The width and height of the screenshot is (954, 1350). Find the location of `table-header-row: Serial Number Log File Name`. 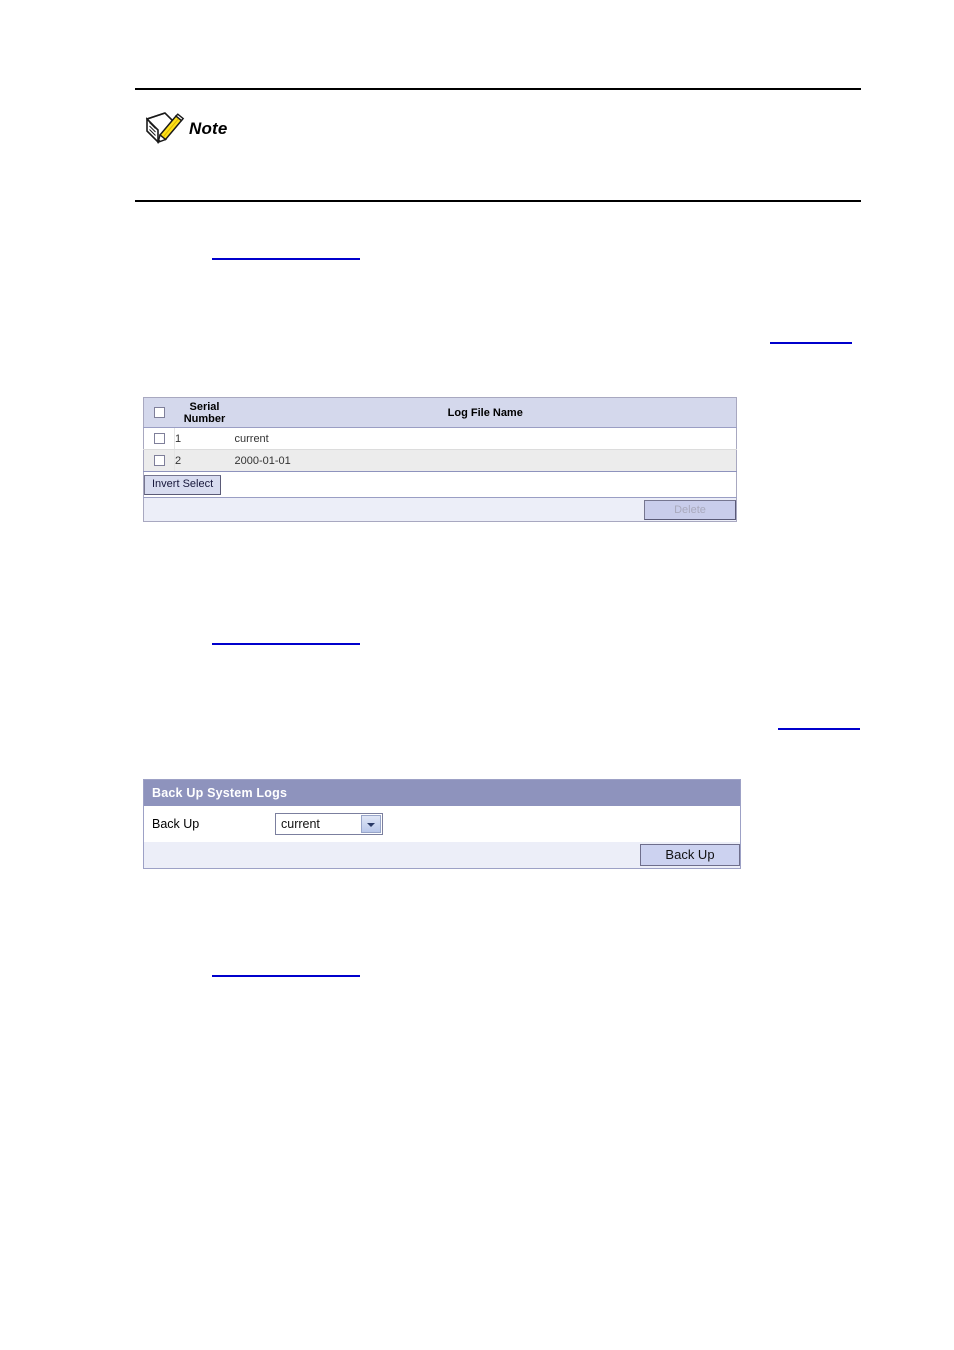

table-header-row: Serial Number Log File Name is located at coordinates (440, 412).